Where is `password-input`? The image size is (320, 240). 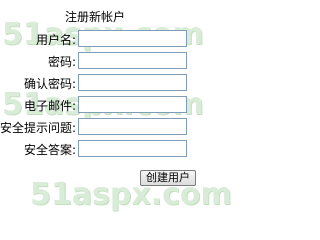 password-input is located at coordinates (132, 60).